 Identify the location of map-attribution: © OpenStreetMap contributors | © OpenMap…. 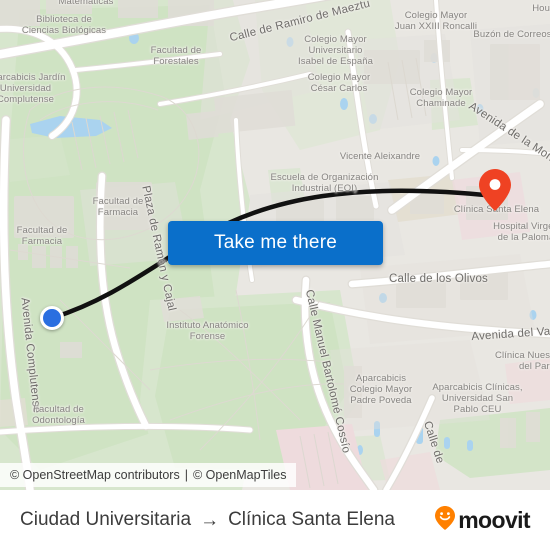
(148, 475).